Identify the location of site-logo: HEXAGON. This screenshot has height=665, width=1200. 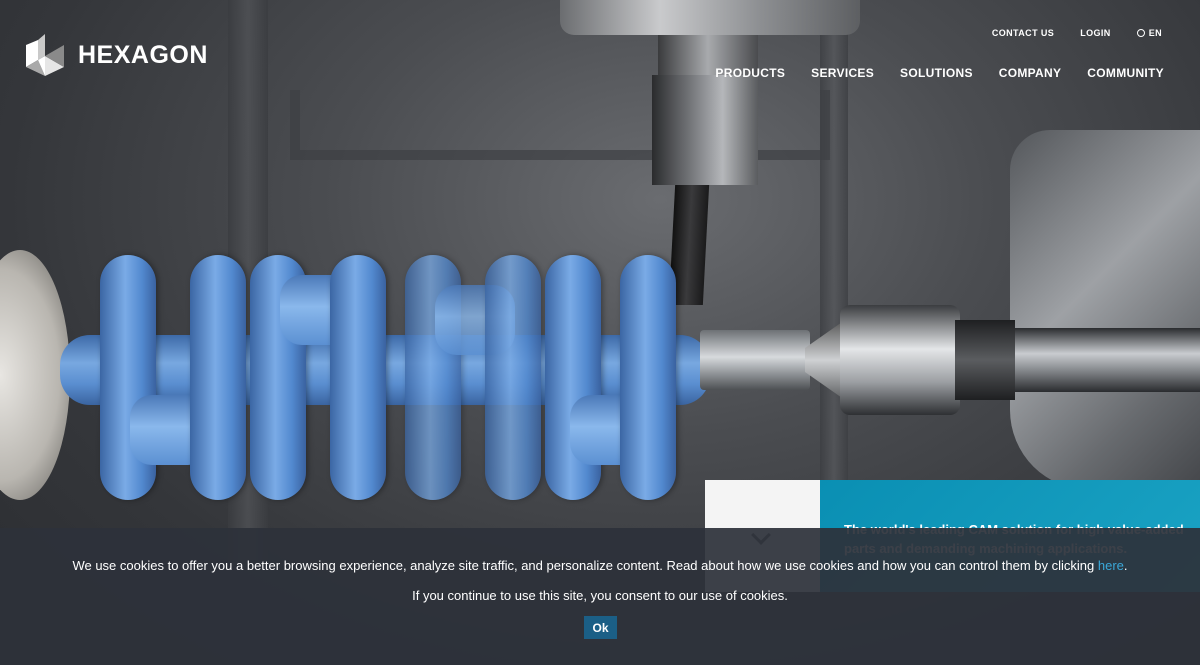
(115, 55).